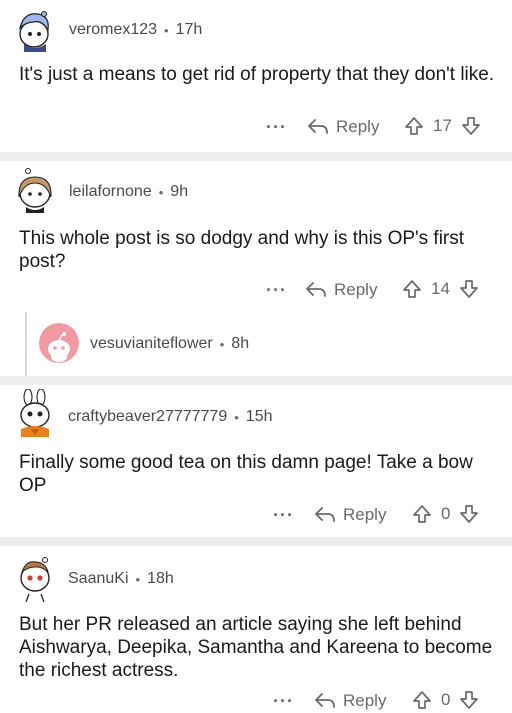  I want to click on comment-meta: veromex123 • 17h, so click(135, 30).